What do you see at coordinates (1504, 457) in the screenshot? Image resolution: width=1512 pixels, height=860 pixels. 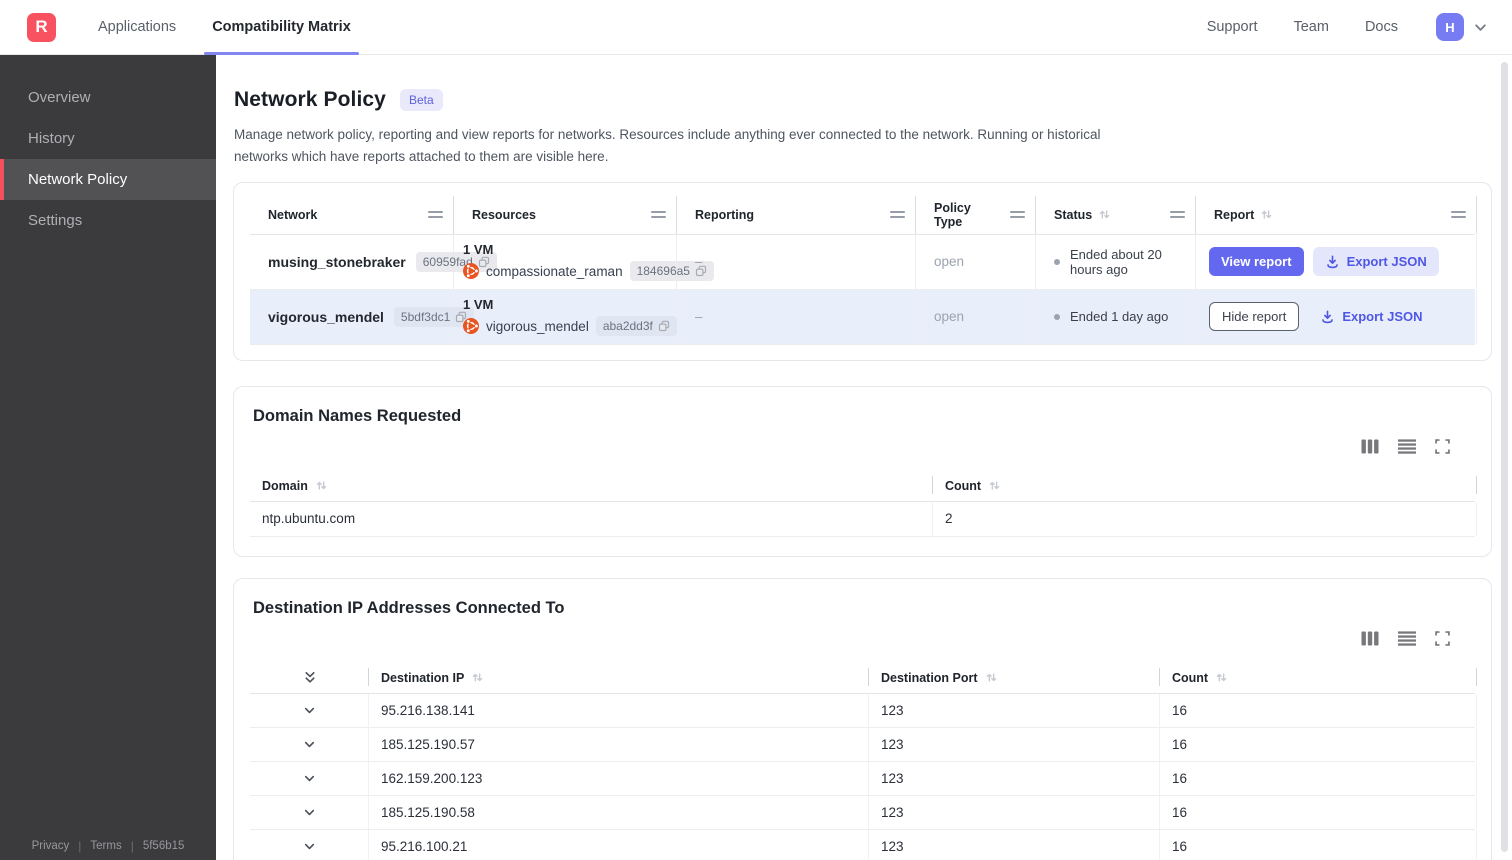 I see `page-scrollbar` at bounding box center [1504, 457].